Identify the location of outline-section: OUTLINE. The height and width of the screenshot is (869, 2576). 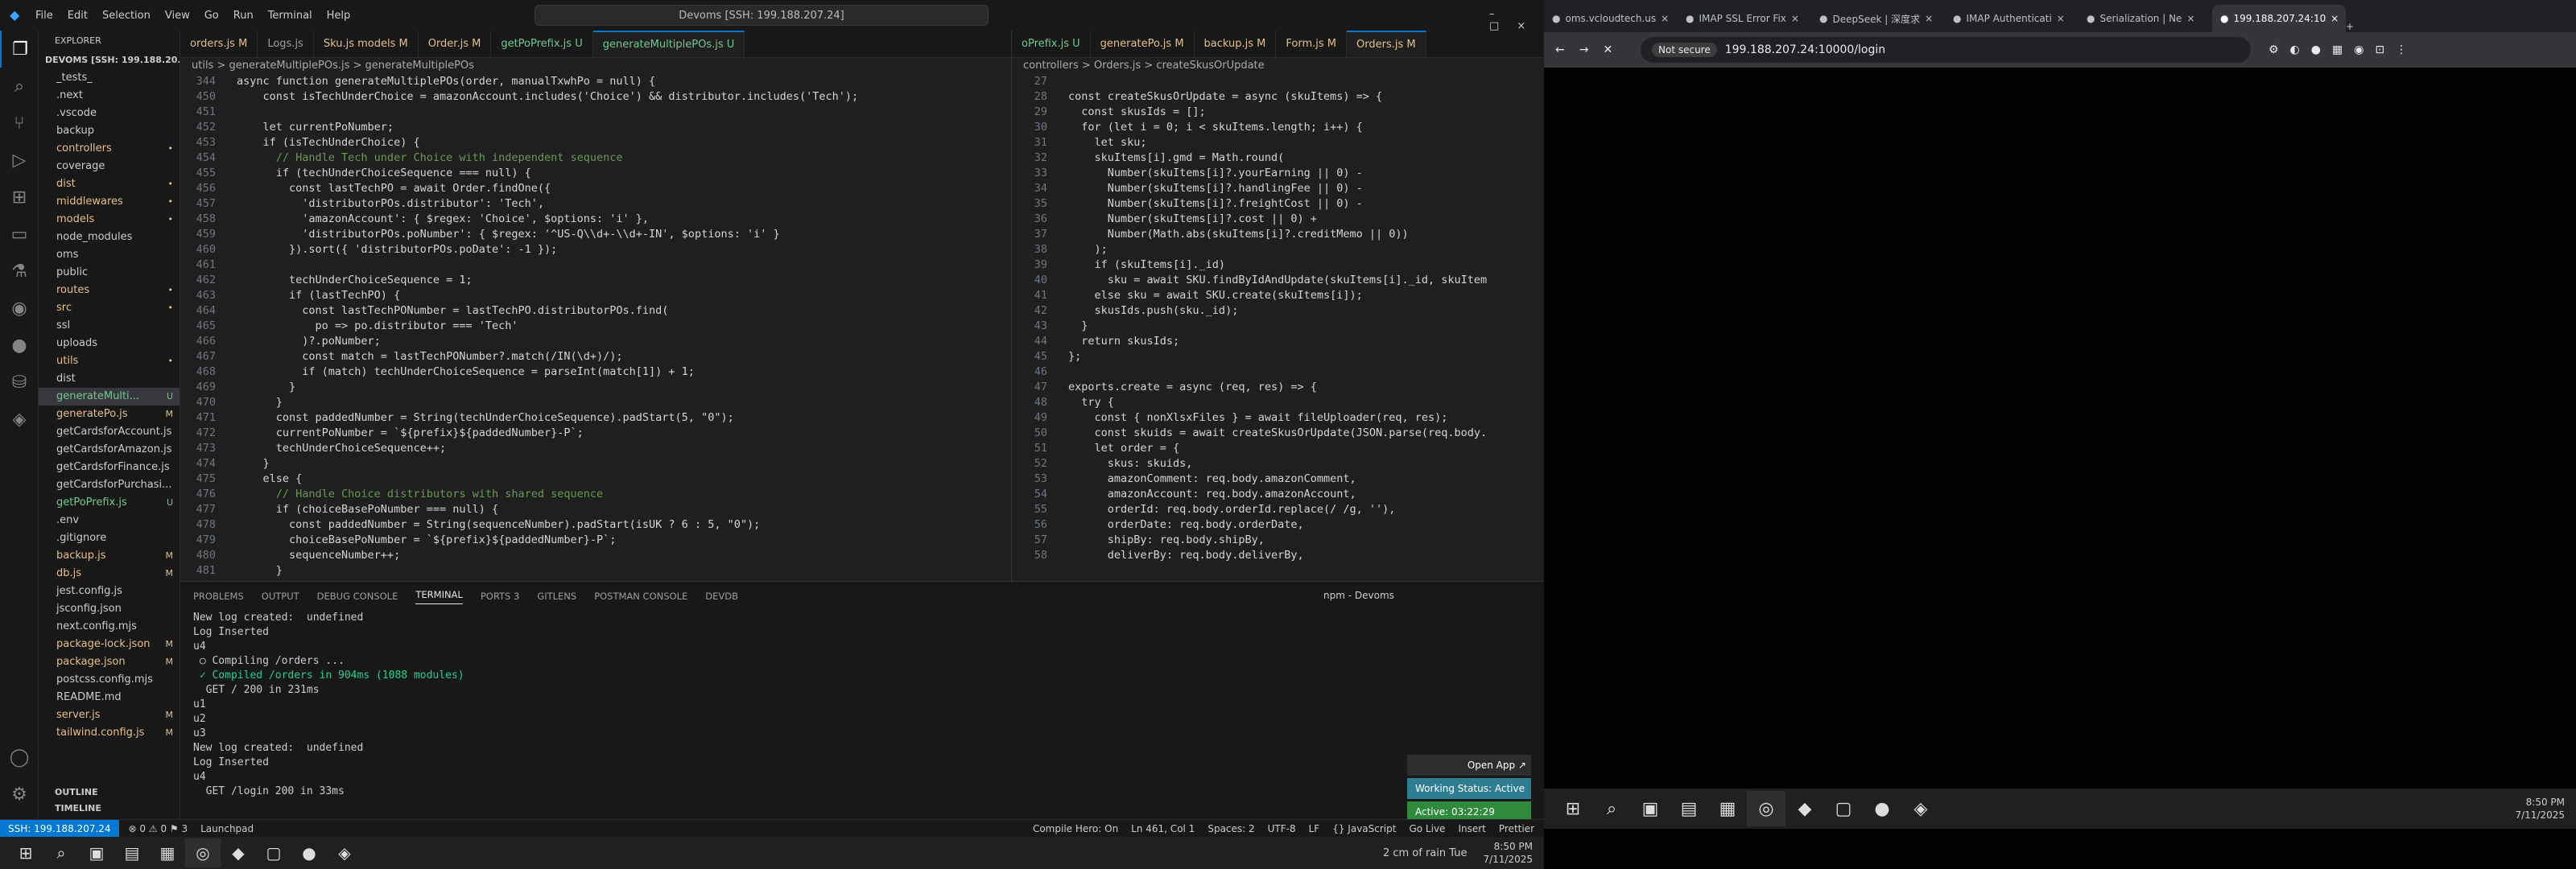
(109, 792).